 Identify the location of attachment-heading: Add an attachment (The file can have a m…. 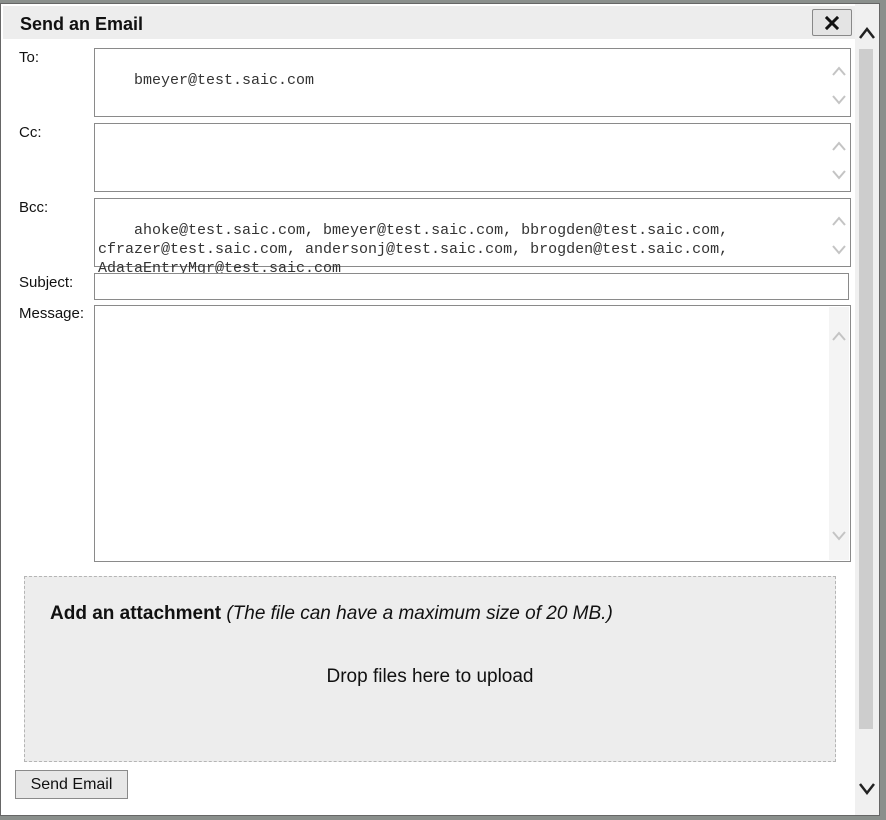
(331, 614).